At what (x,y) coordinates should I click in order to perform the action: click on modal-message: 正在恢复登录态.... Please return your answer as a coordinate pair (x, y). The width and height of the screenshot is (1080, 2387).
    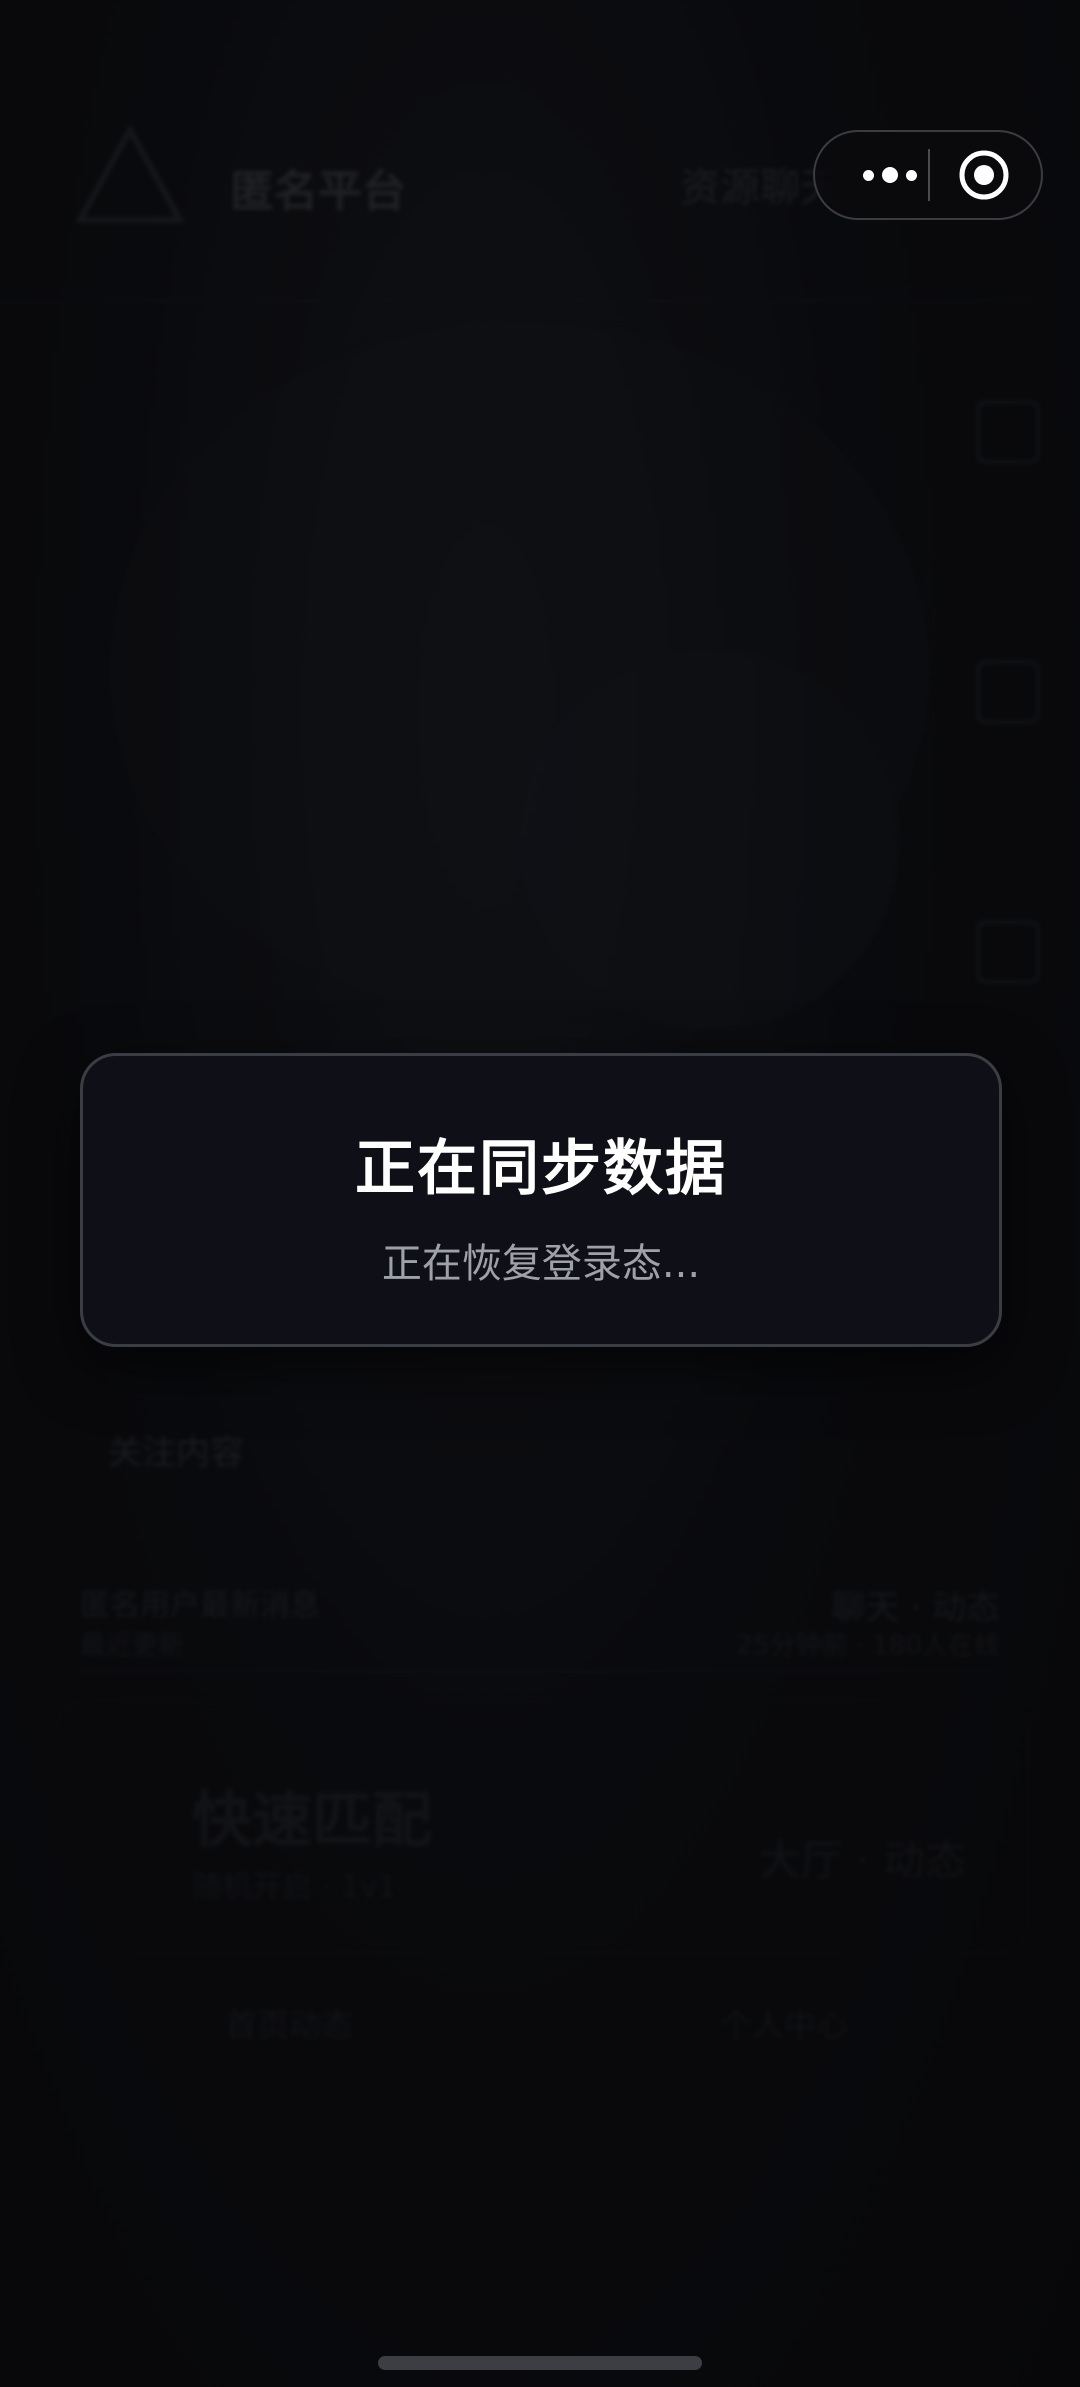
    Looking at the image, I should click on (541, 1264).